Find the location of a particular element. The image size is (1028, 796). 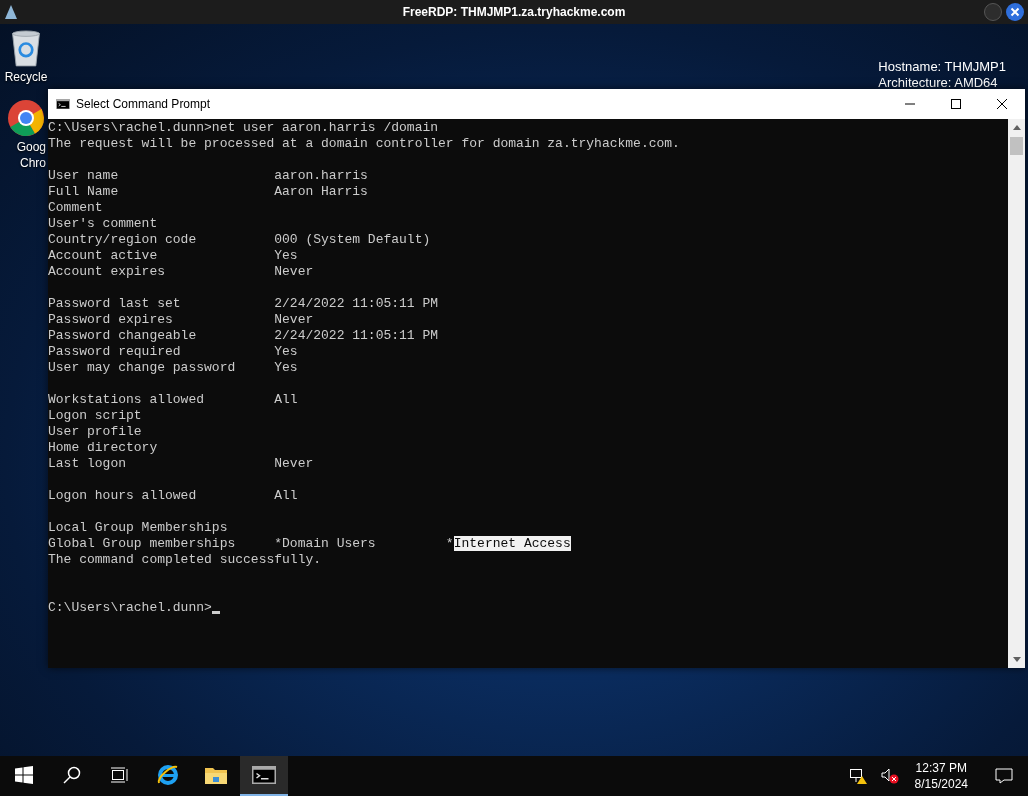

console-text: Global Group memberships *Domain Users * is located at coordinates (251, 543).